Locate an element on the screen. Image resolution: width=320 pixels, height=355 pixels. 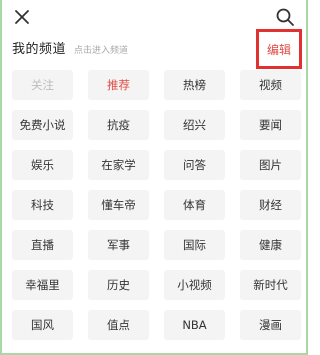
channel-chip: 小视频 is located at coordinates (194, 285).